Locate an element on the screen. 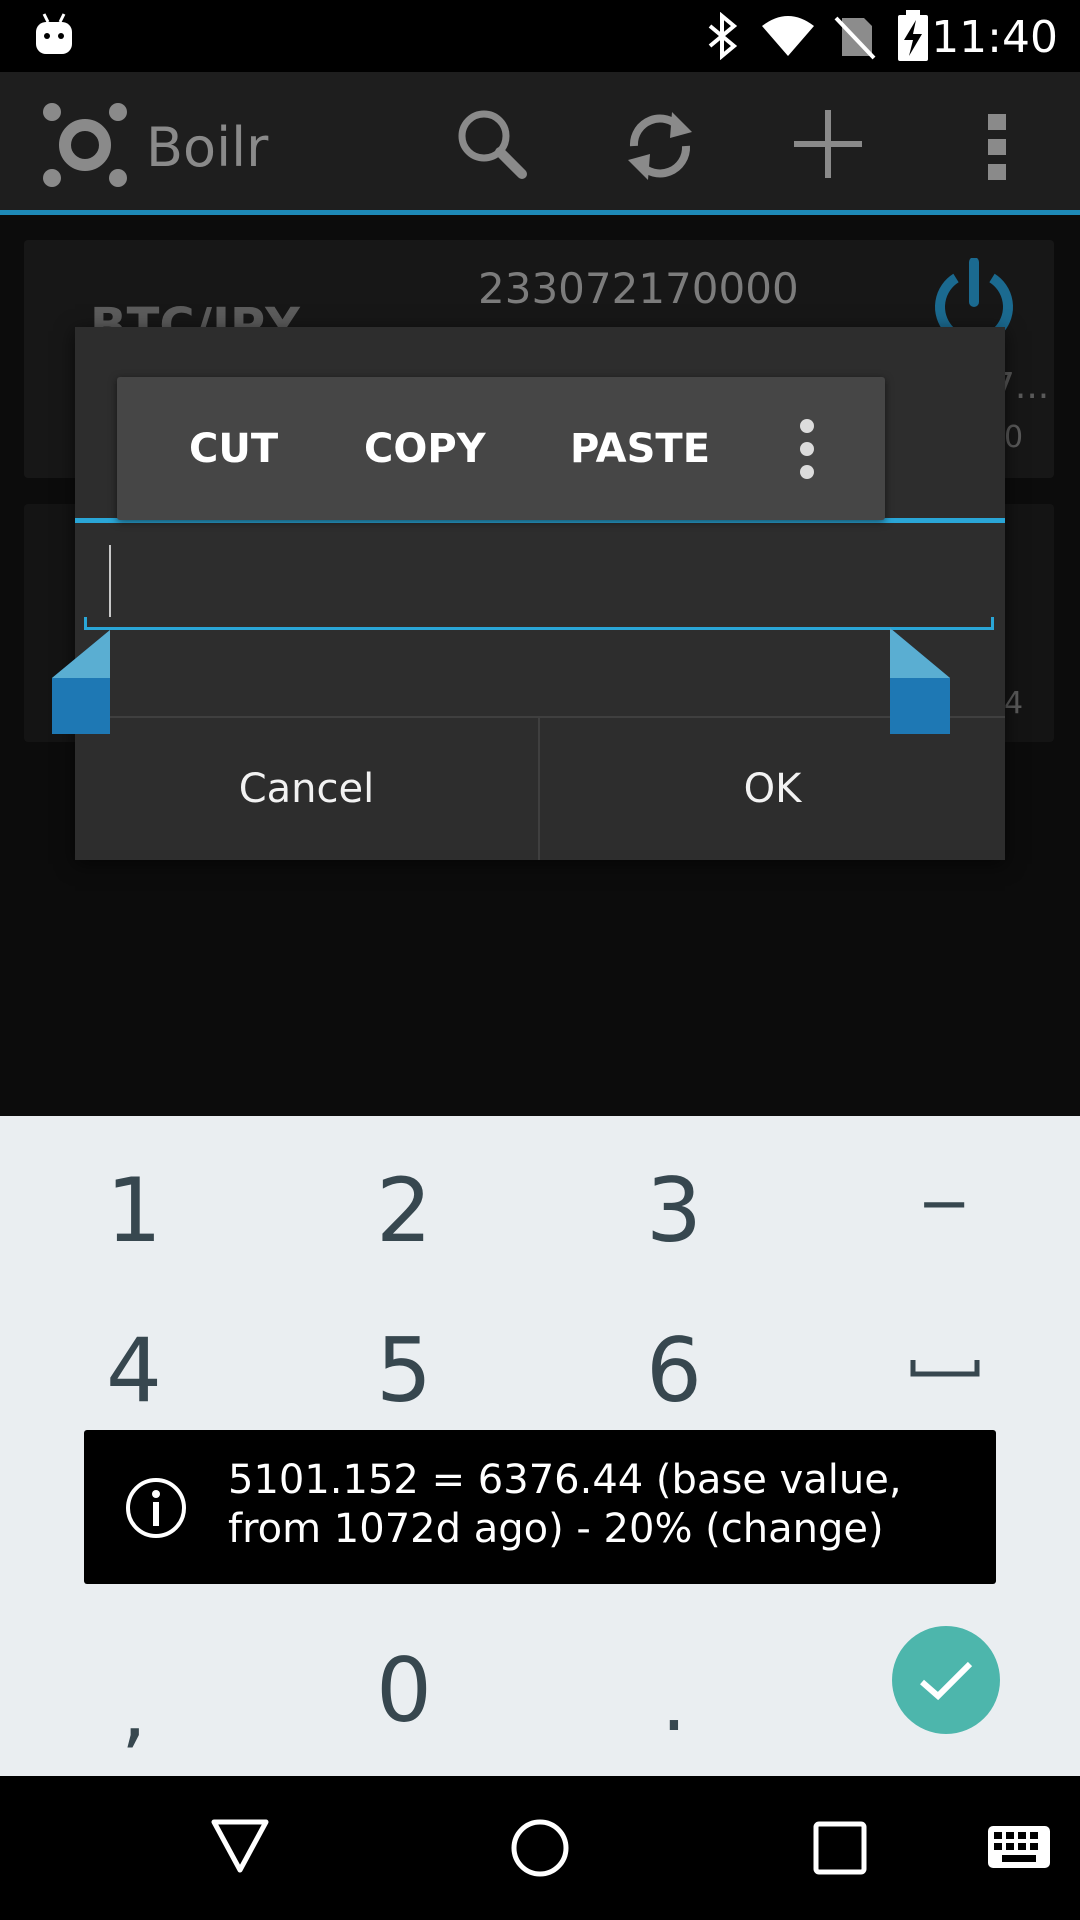 This screenshot has width=1080, height=1920. key-3: 3 is located at coordinates (674, 1210).